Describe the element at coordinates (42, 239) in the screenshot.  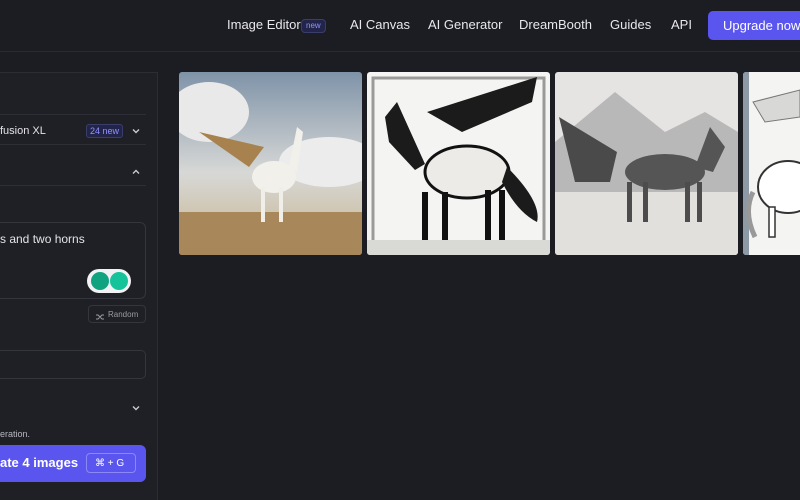
I see `prompt-text: s and two horns` at that location.